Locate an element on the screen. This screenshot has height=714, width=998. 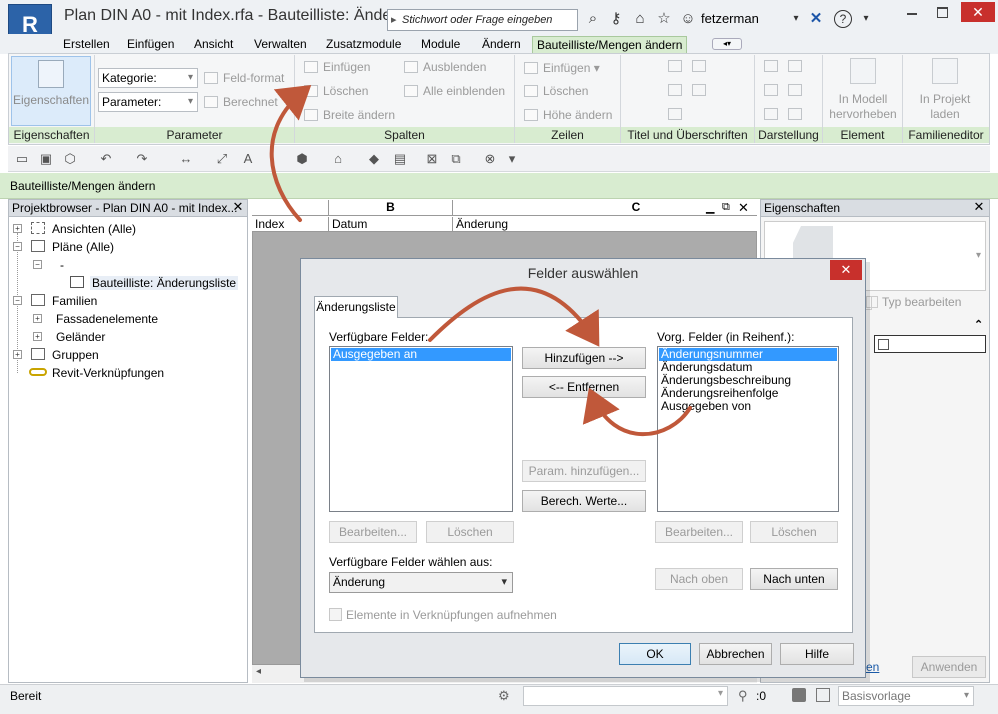
close-hidden-icon: ⊠ is located at coordinates (432, 159).